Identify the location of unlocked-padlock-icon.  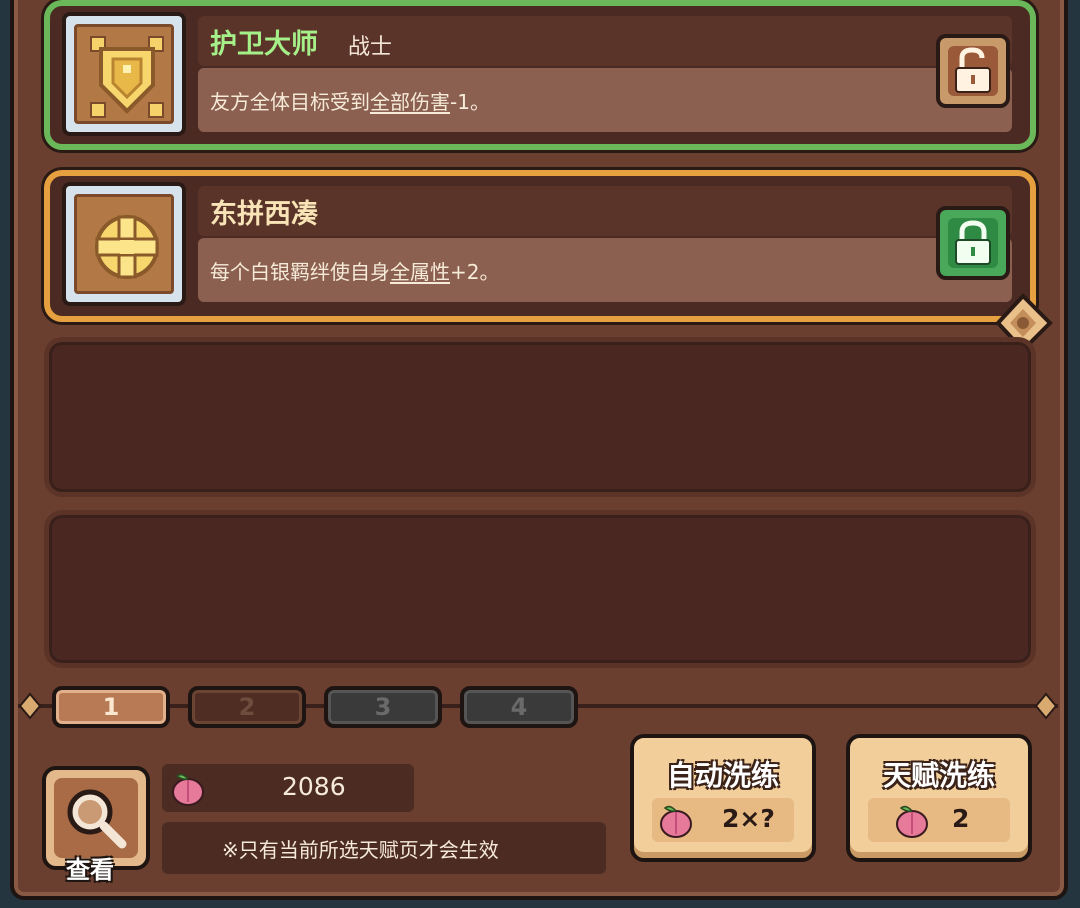
(973, 70).